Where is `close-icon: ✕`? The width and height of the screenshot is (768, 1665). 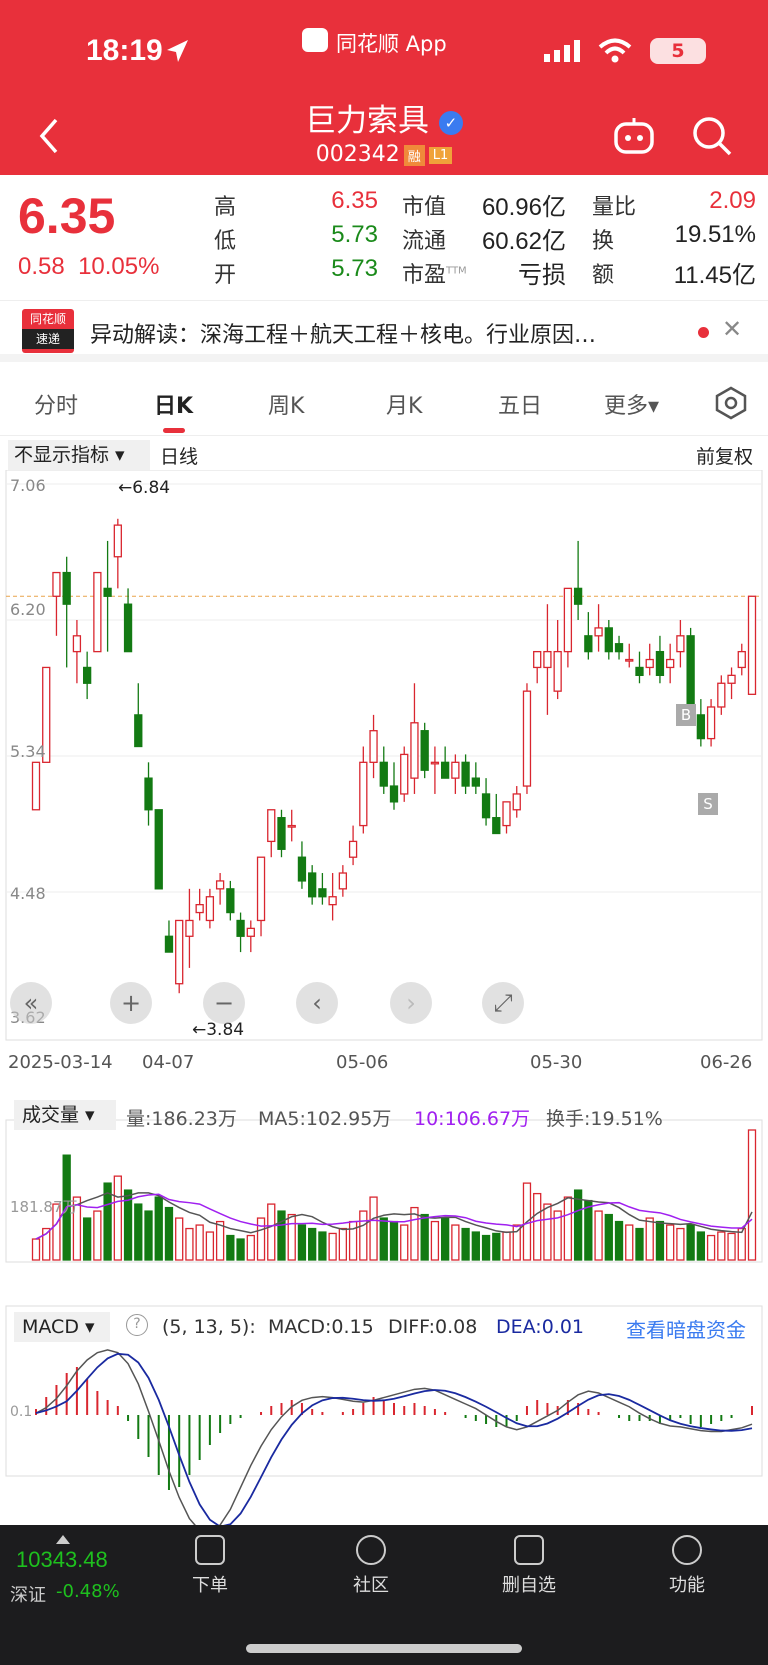
close-icon: ✕ is located at coordinates (732, 329).